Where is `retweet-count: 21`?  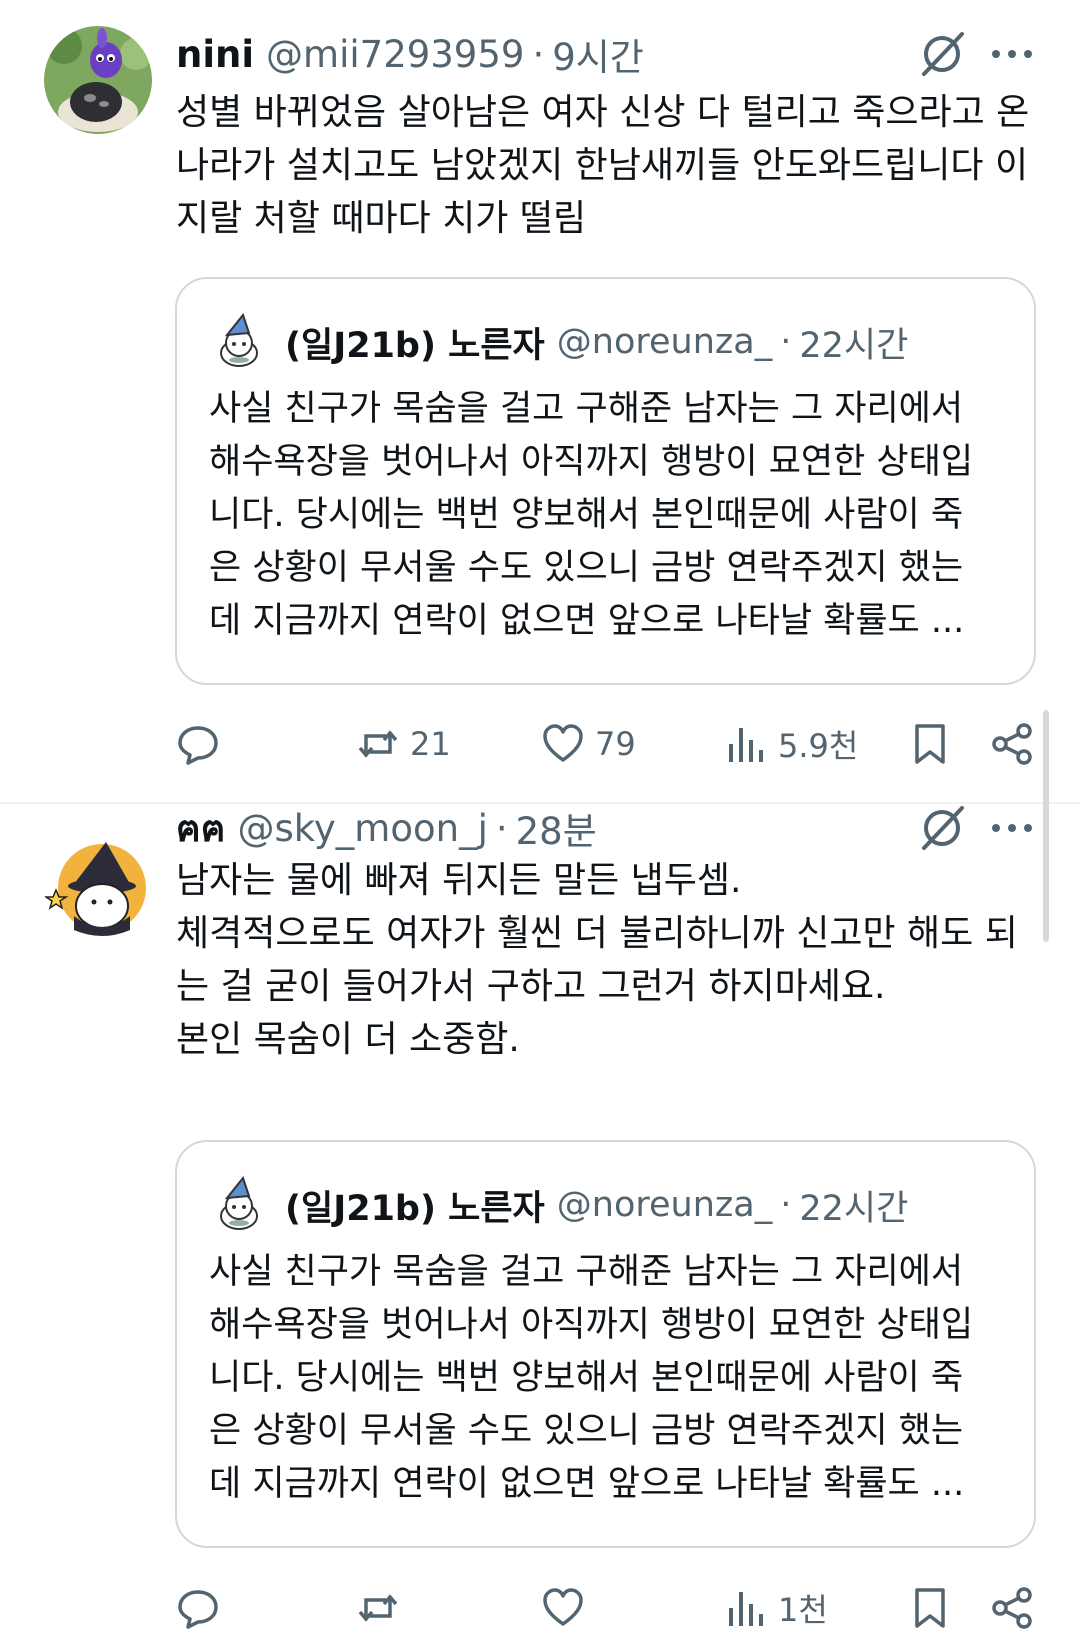 retweet-count: 21 is located at coordinates (430, 744).